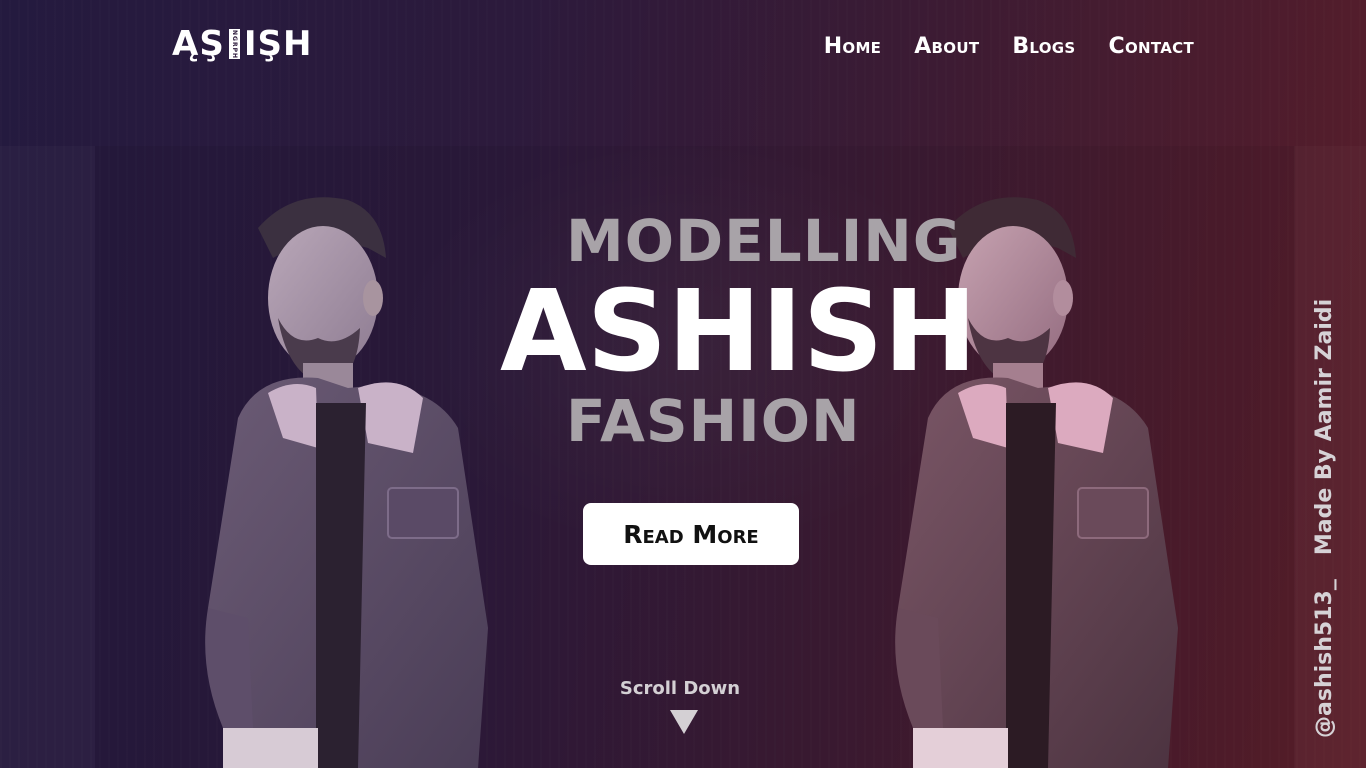 This screenshot has height=768, width=1366. Describe the element at coordinates (198, 44) in the screenshot. I see `logo-text-left: ĄŞ` at that location.